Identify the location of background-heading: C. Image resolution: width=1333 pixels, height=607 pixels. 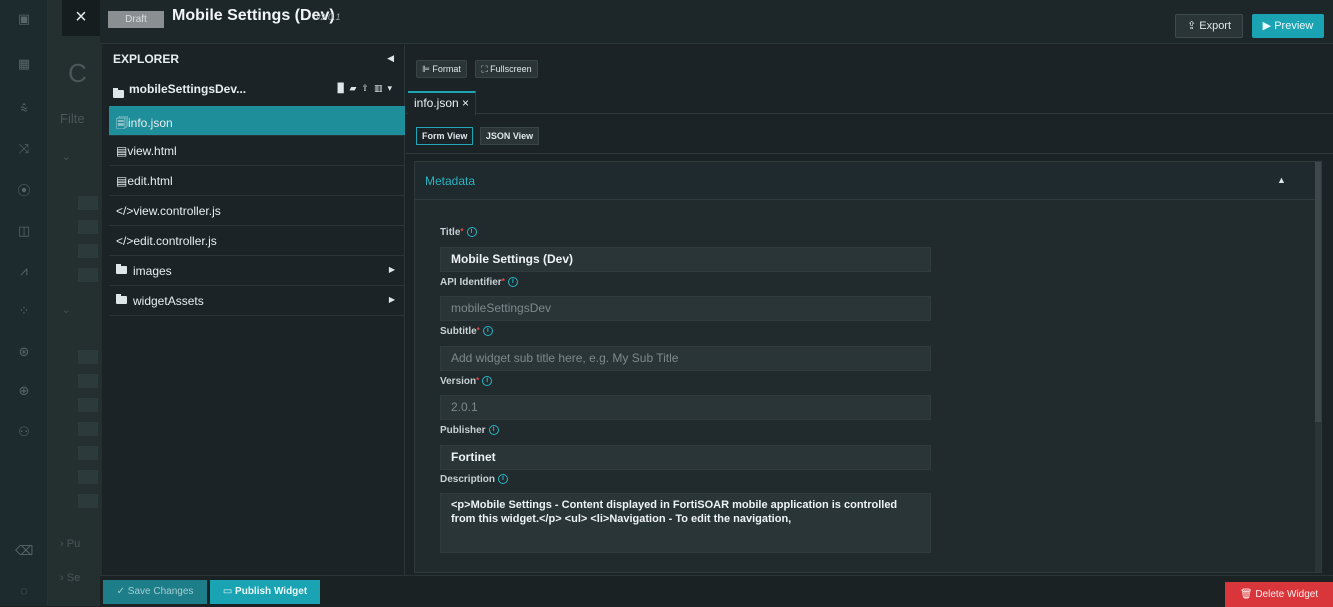
(77, 73).